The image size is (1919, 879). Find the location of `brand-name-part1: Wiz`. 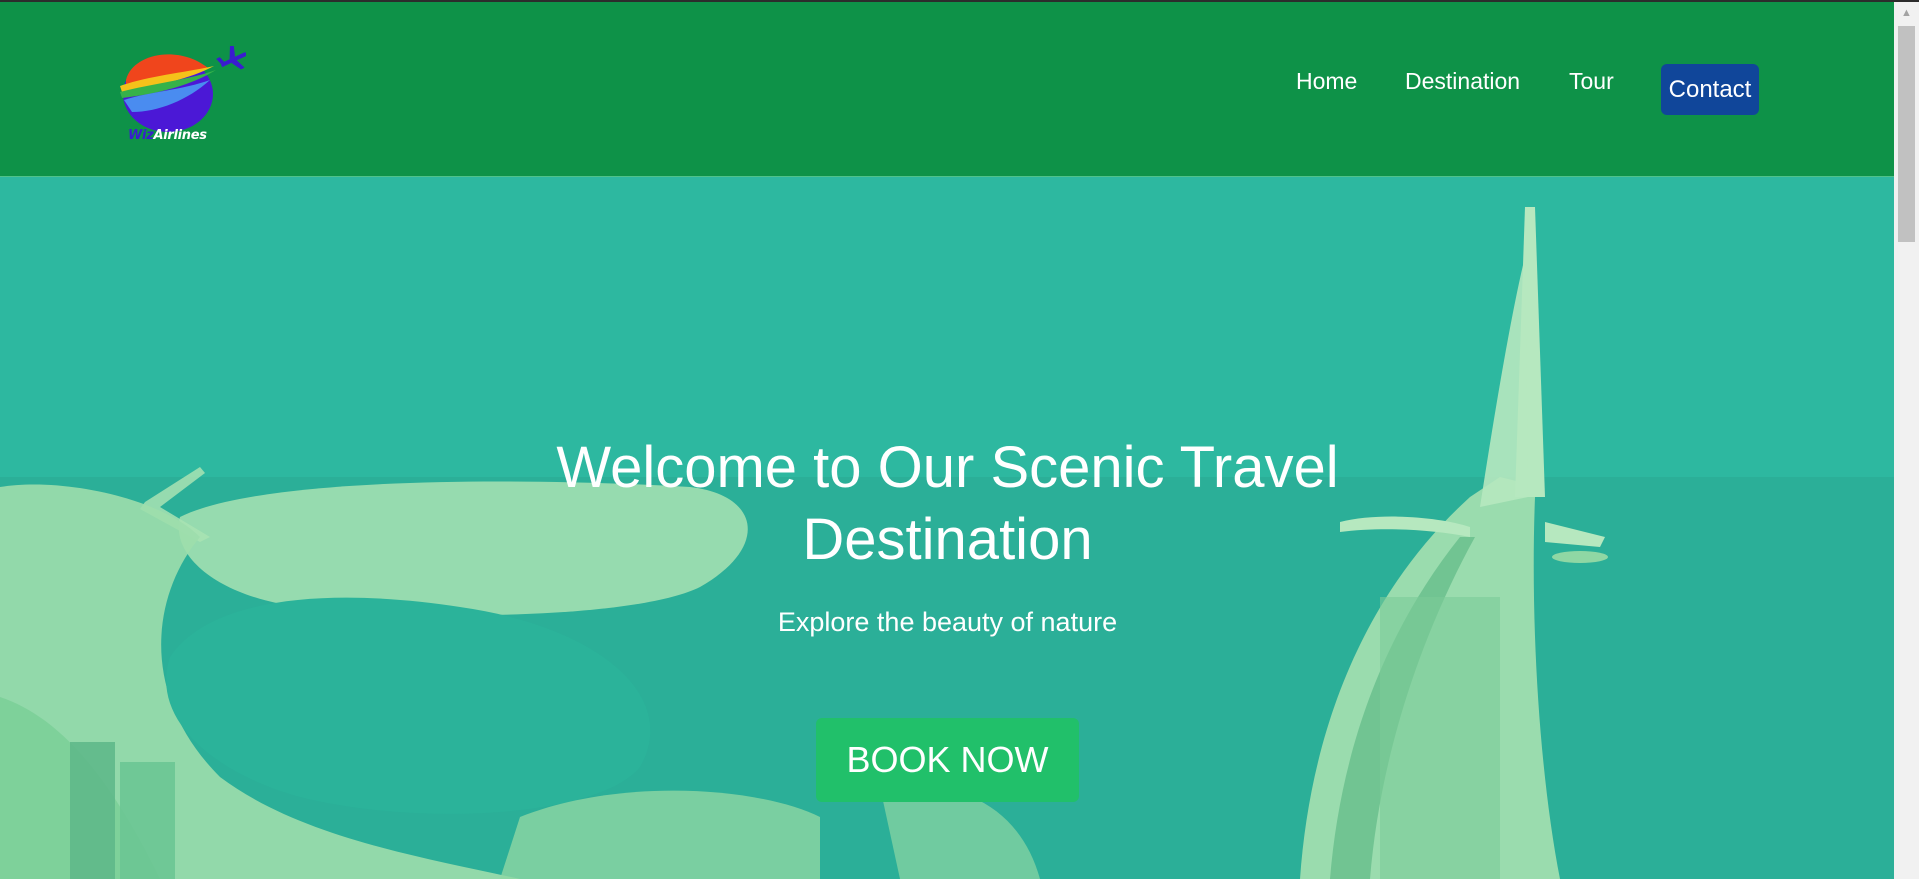

brand-name-part1: Wiz is located at coordinates (141, 135).